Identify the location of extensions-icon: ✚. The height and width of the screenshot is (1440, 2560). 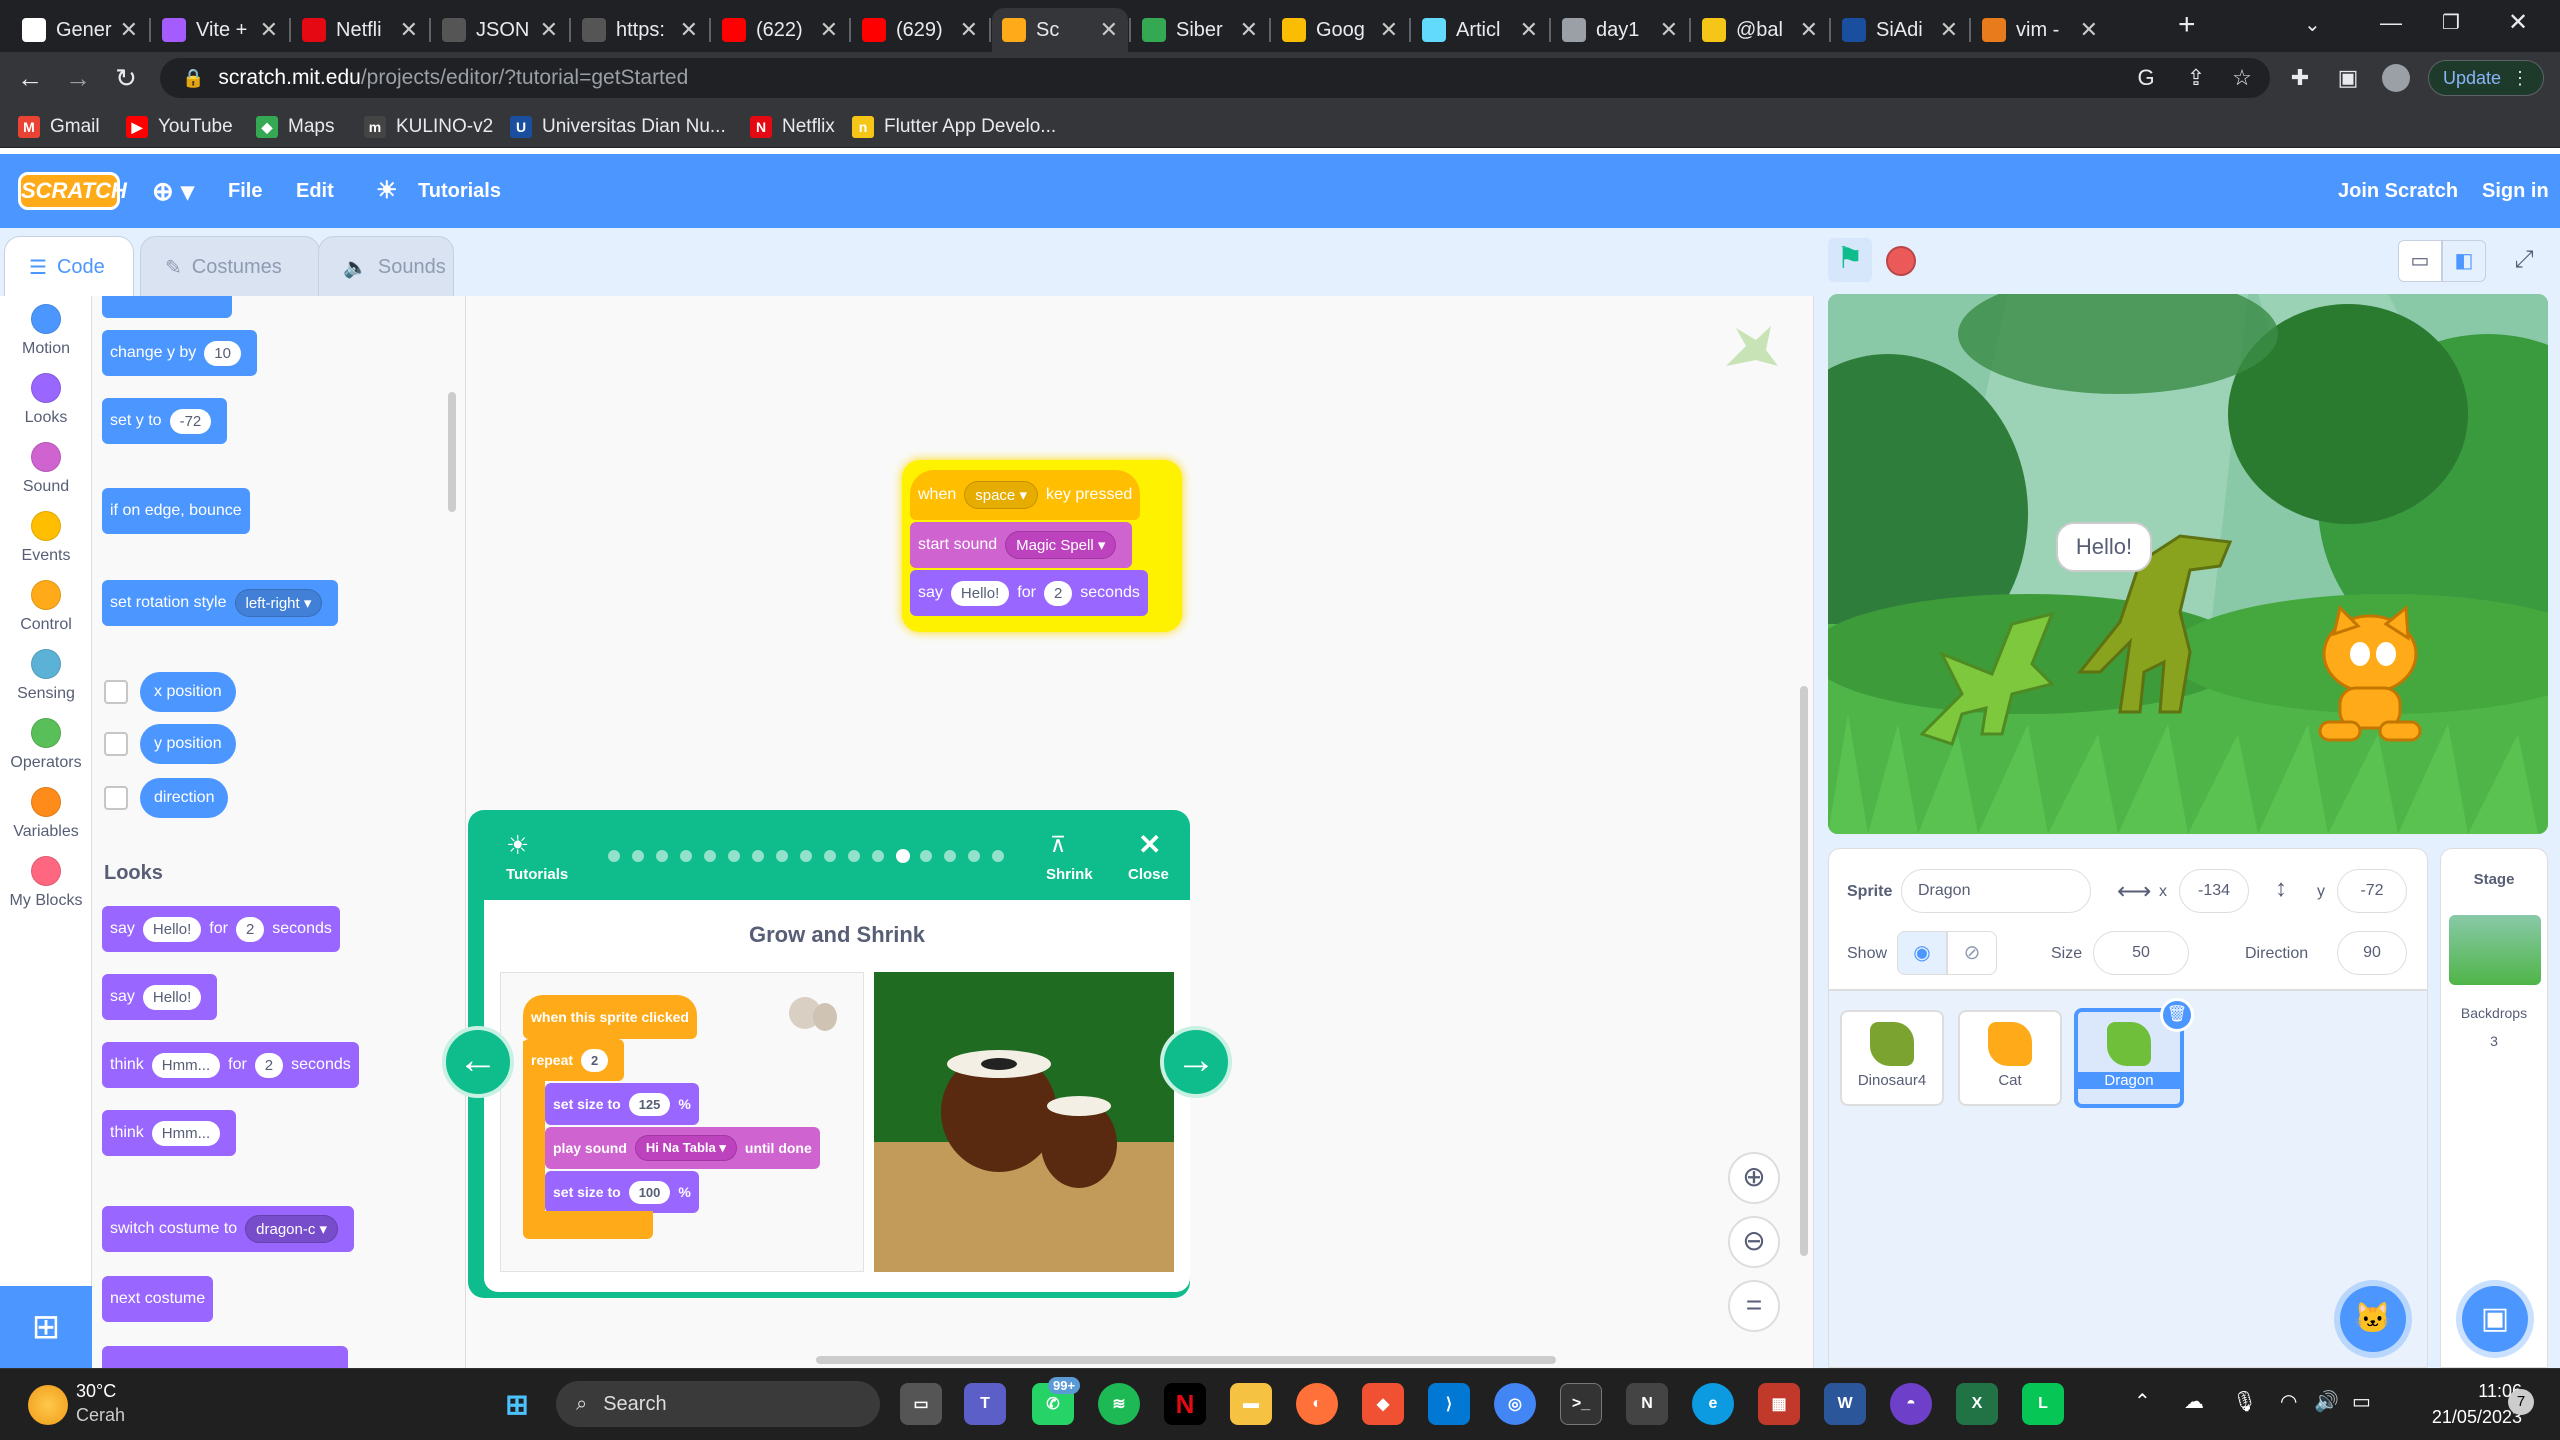
(2300, 78).